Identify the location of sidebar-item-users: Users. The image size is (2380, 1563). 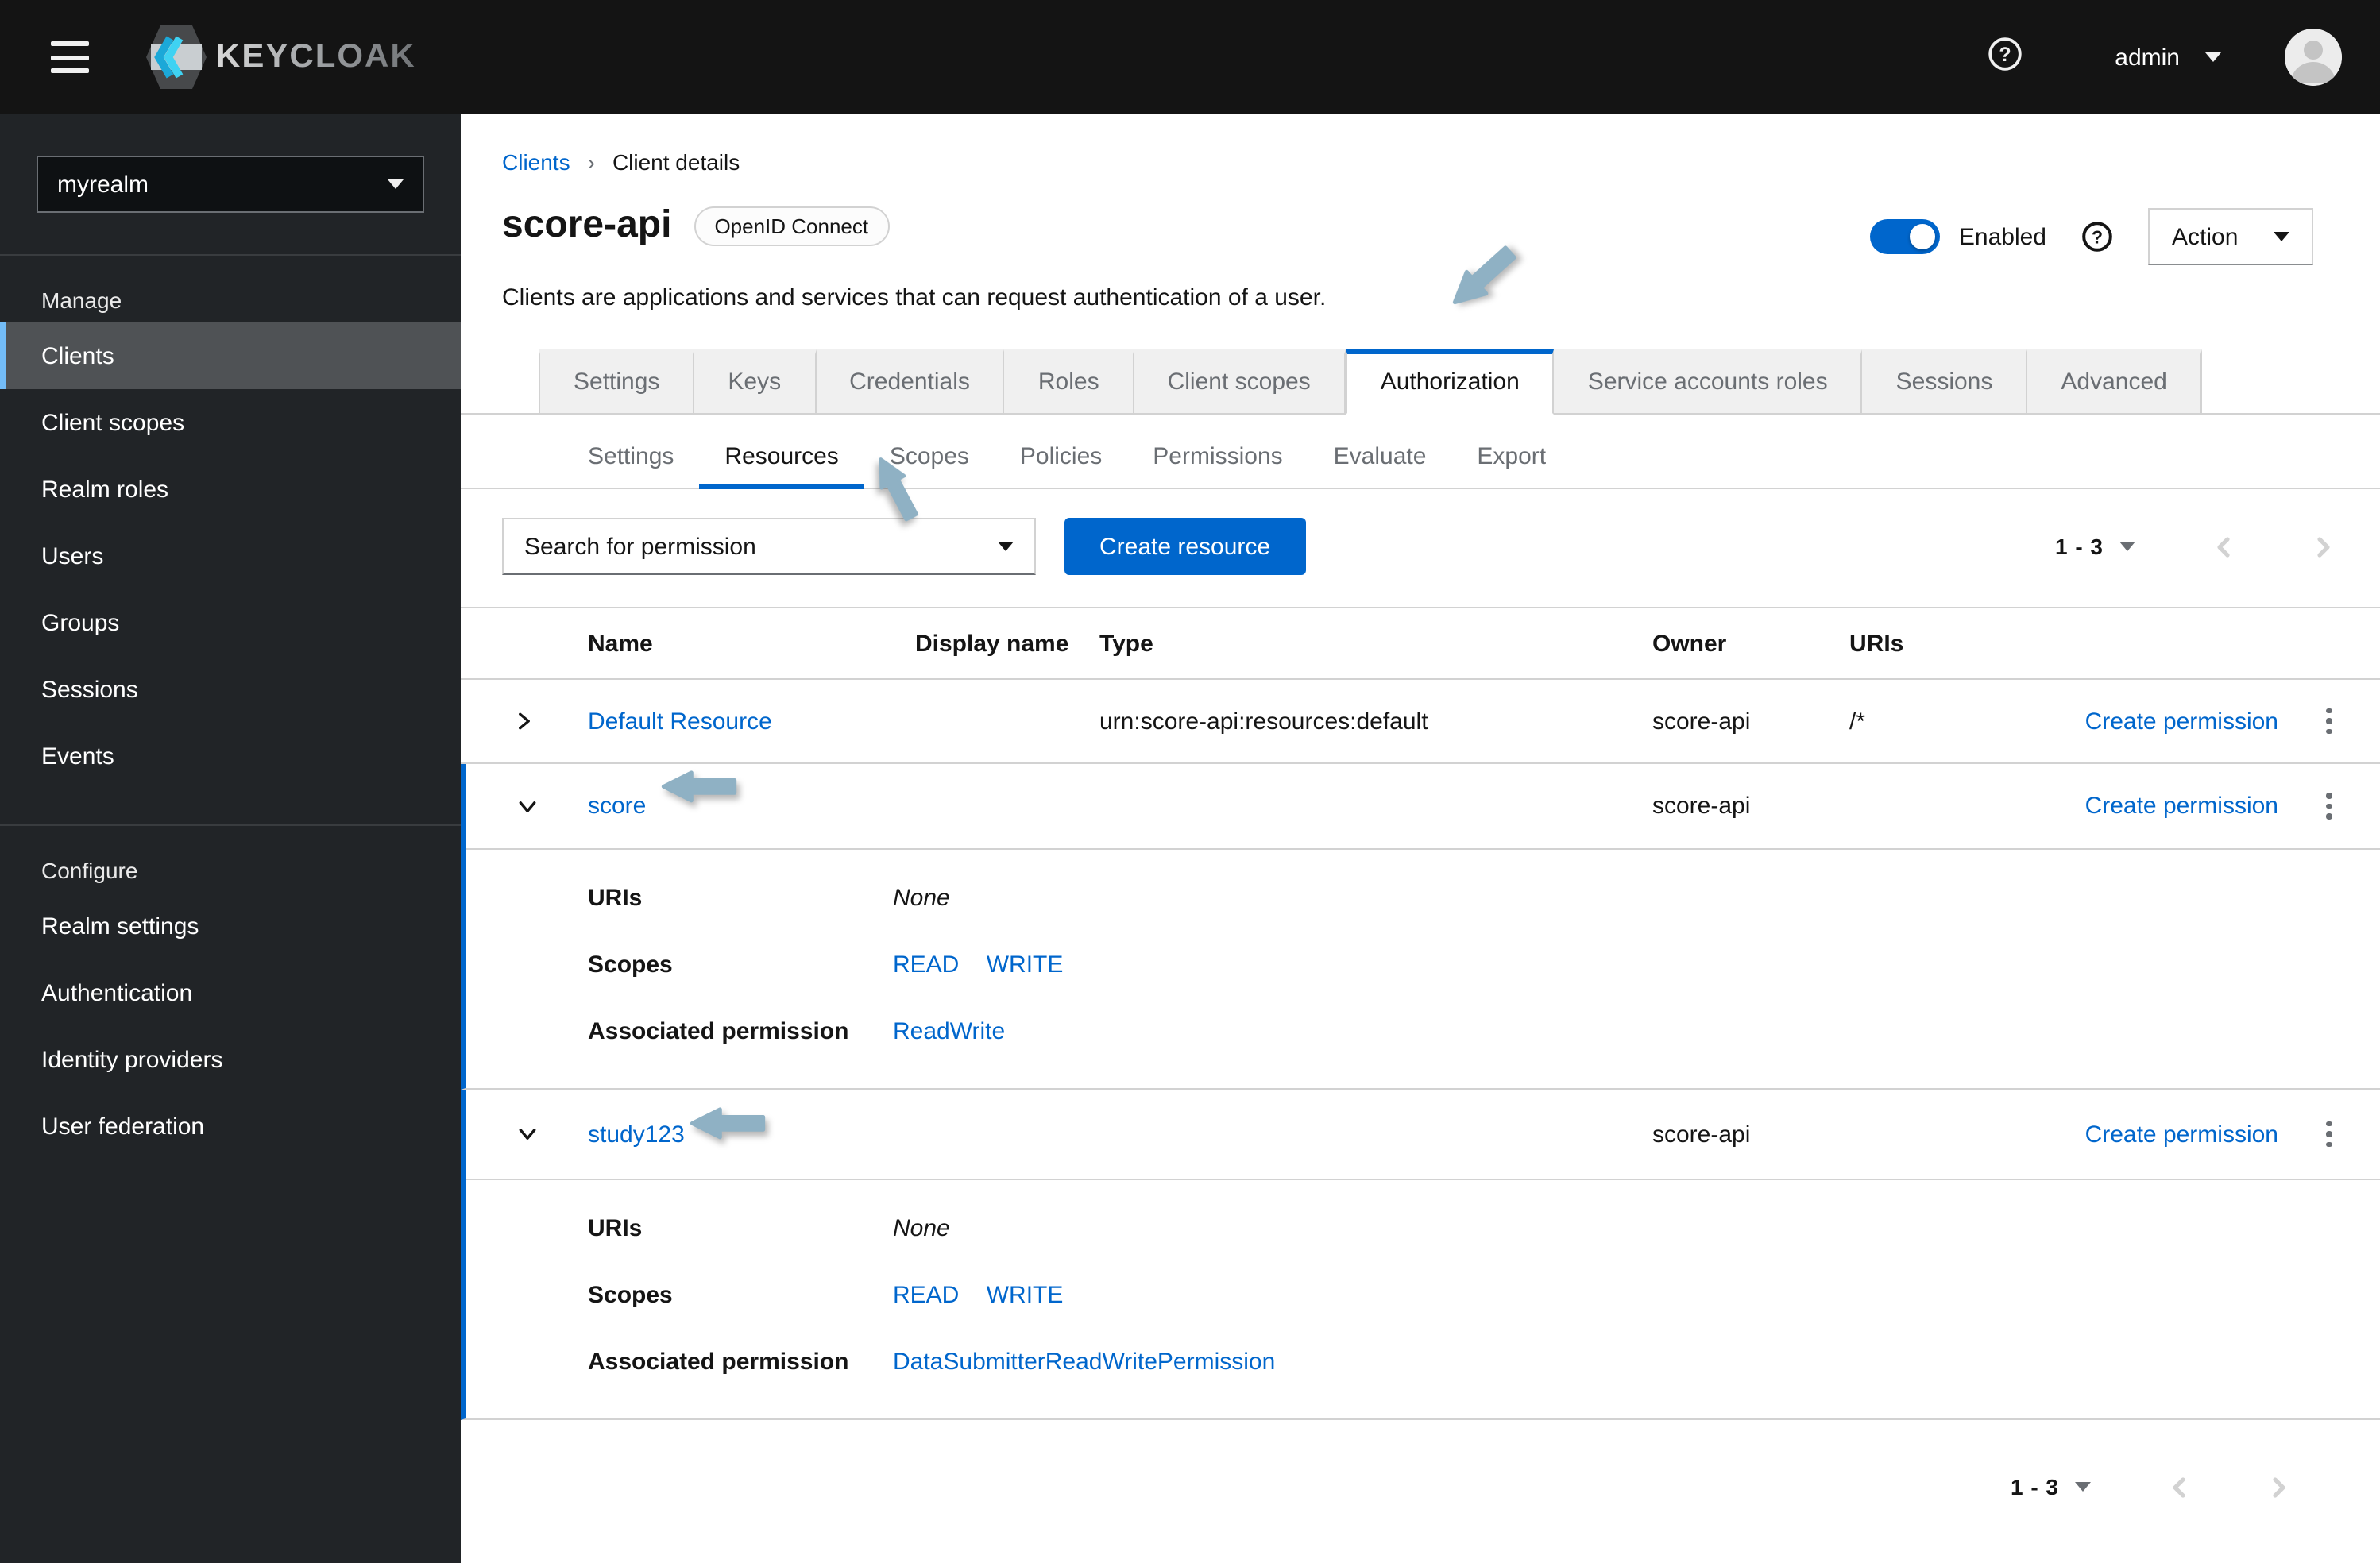
(230, 556).